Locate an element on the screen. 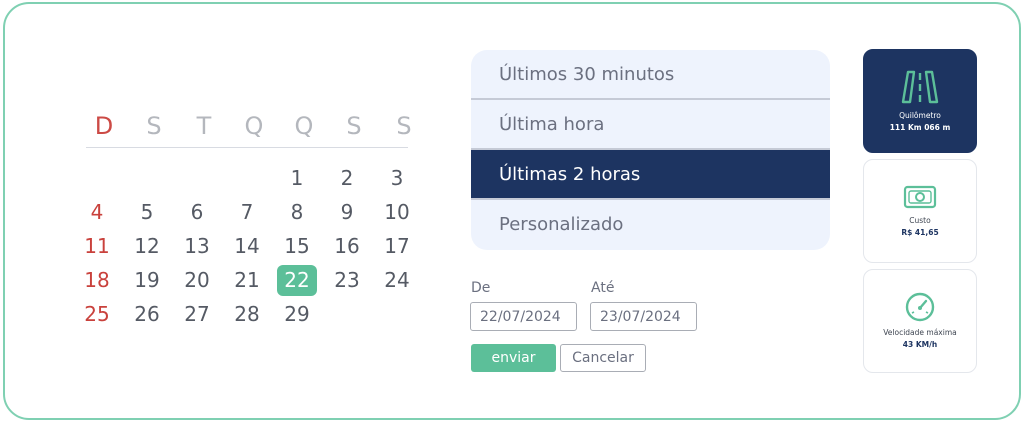 This screenshot has height=422, width=1024. period-option: Últimos 30 minutos is located at coordinates (650, 75).